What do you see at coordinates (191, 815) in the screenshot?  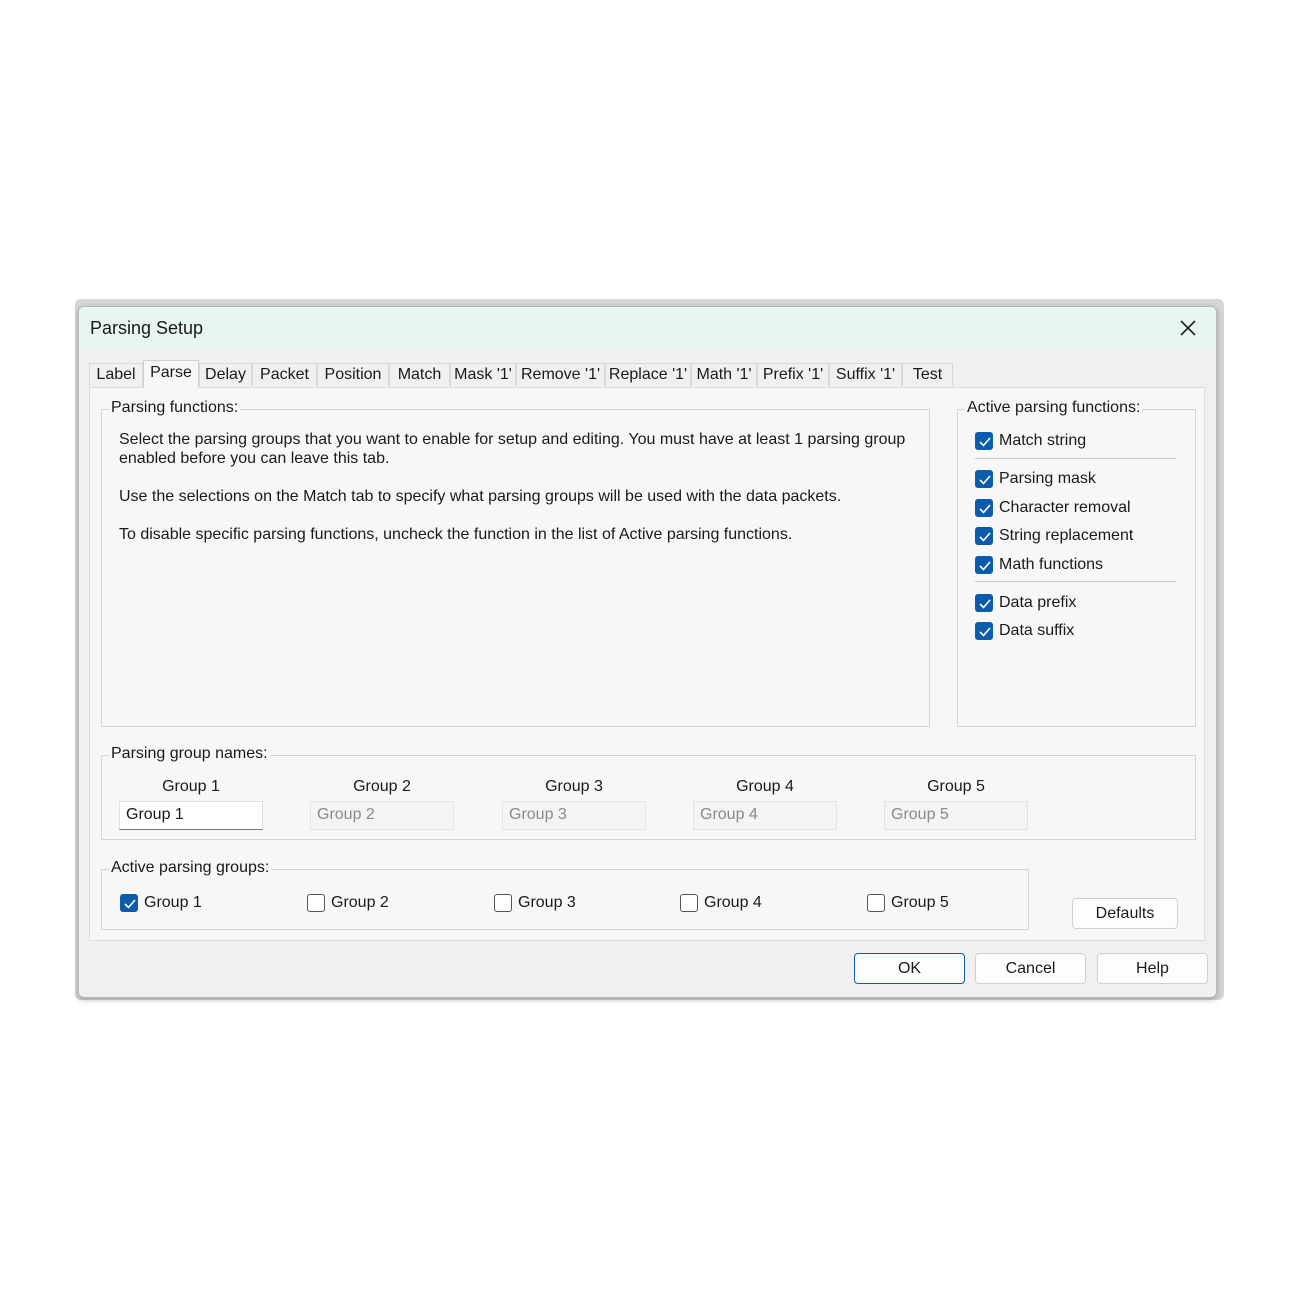 I see `group-1-name-input: Group 1` at bounding box center [191, 815].